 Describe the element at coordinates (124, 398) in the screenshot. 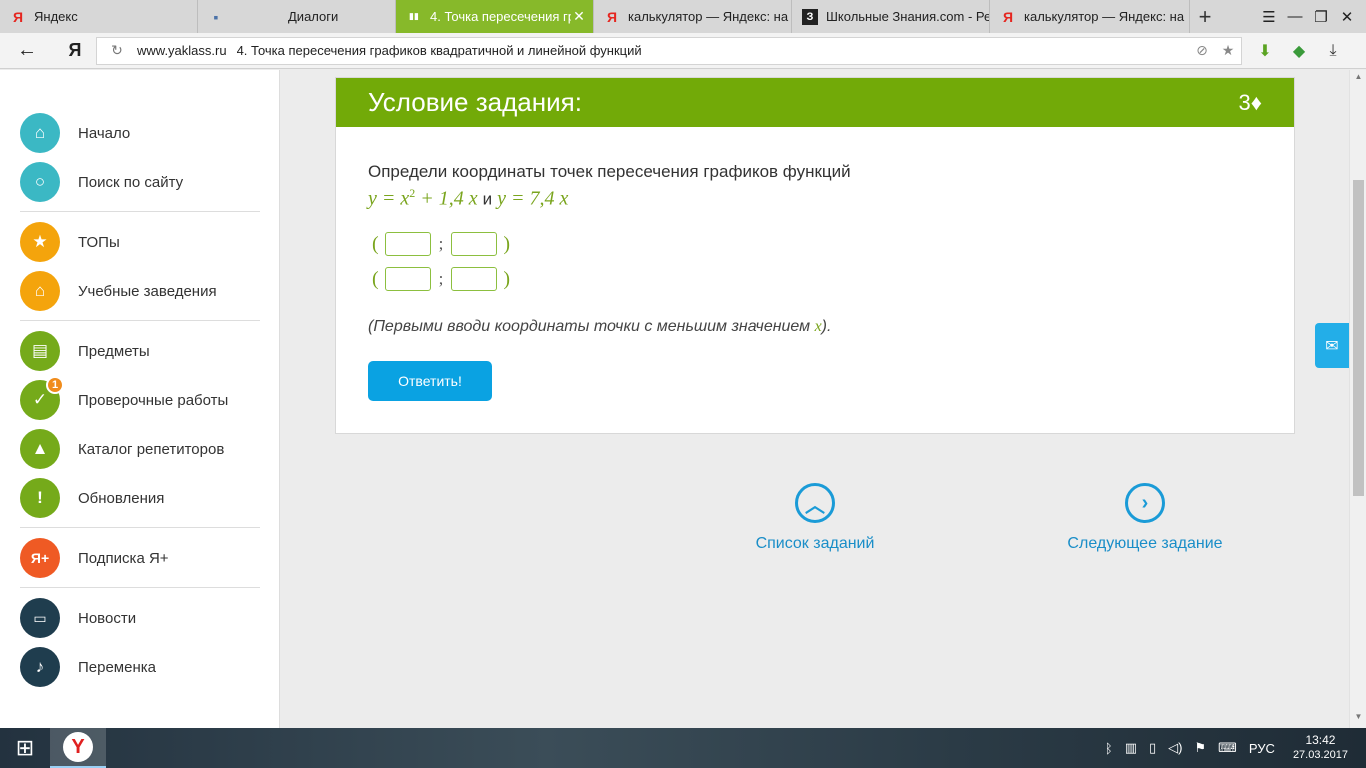

I see `sidebar-item-tests: ✓ 1 Проверочные работы` at that location.